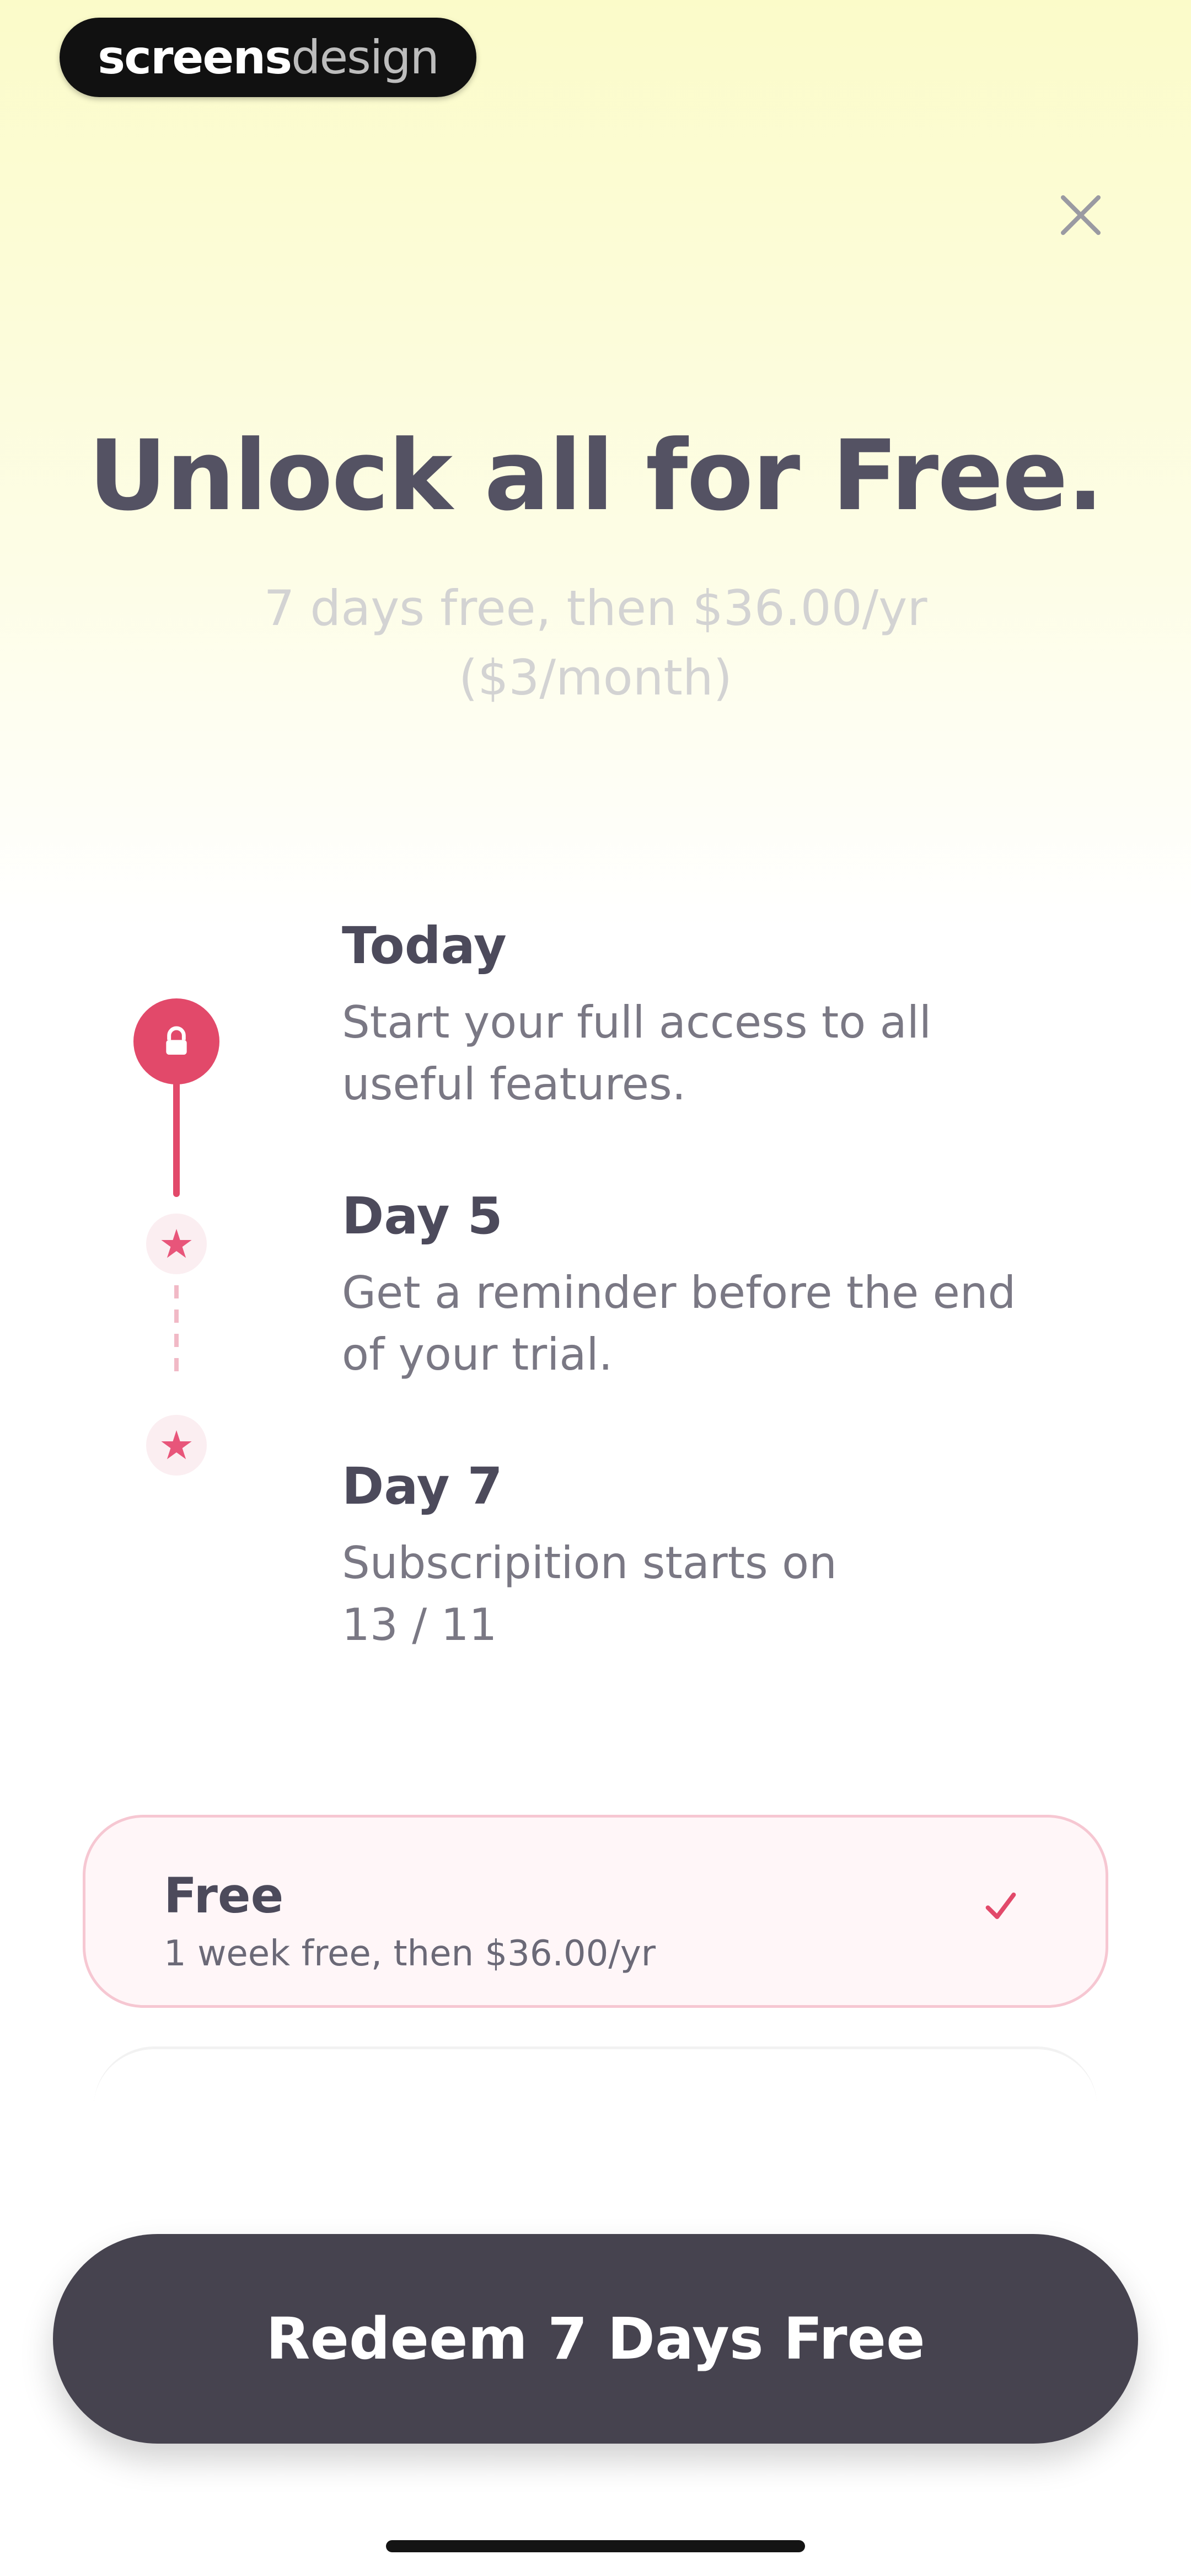 The image size is (1191, 2576). What do you see at coordinates (595, 2546) in the screenshot?
I see `home-indicator` at bounding box center [595, 2546].